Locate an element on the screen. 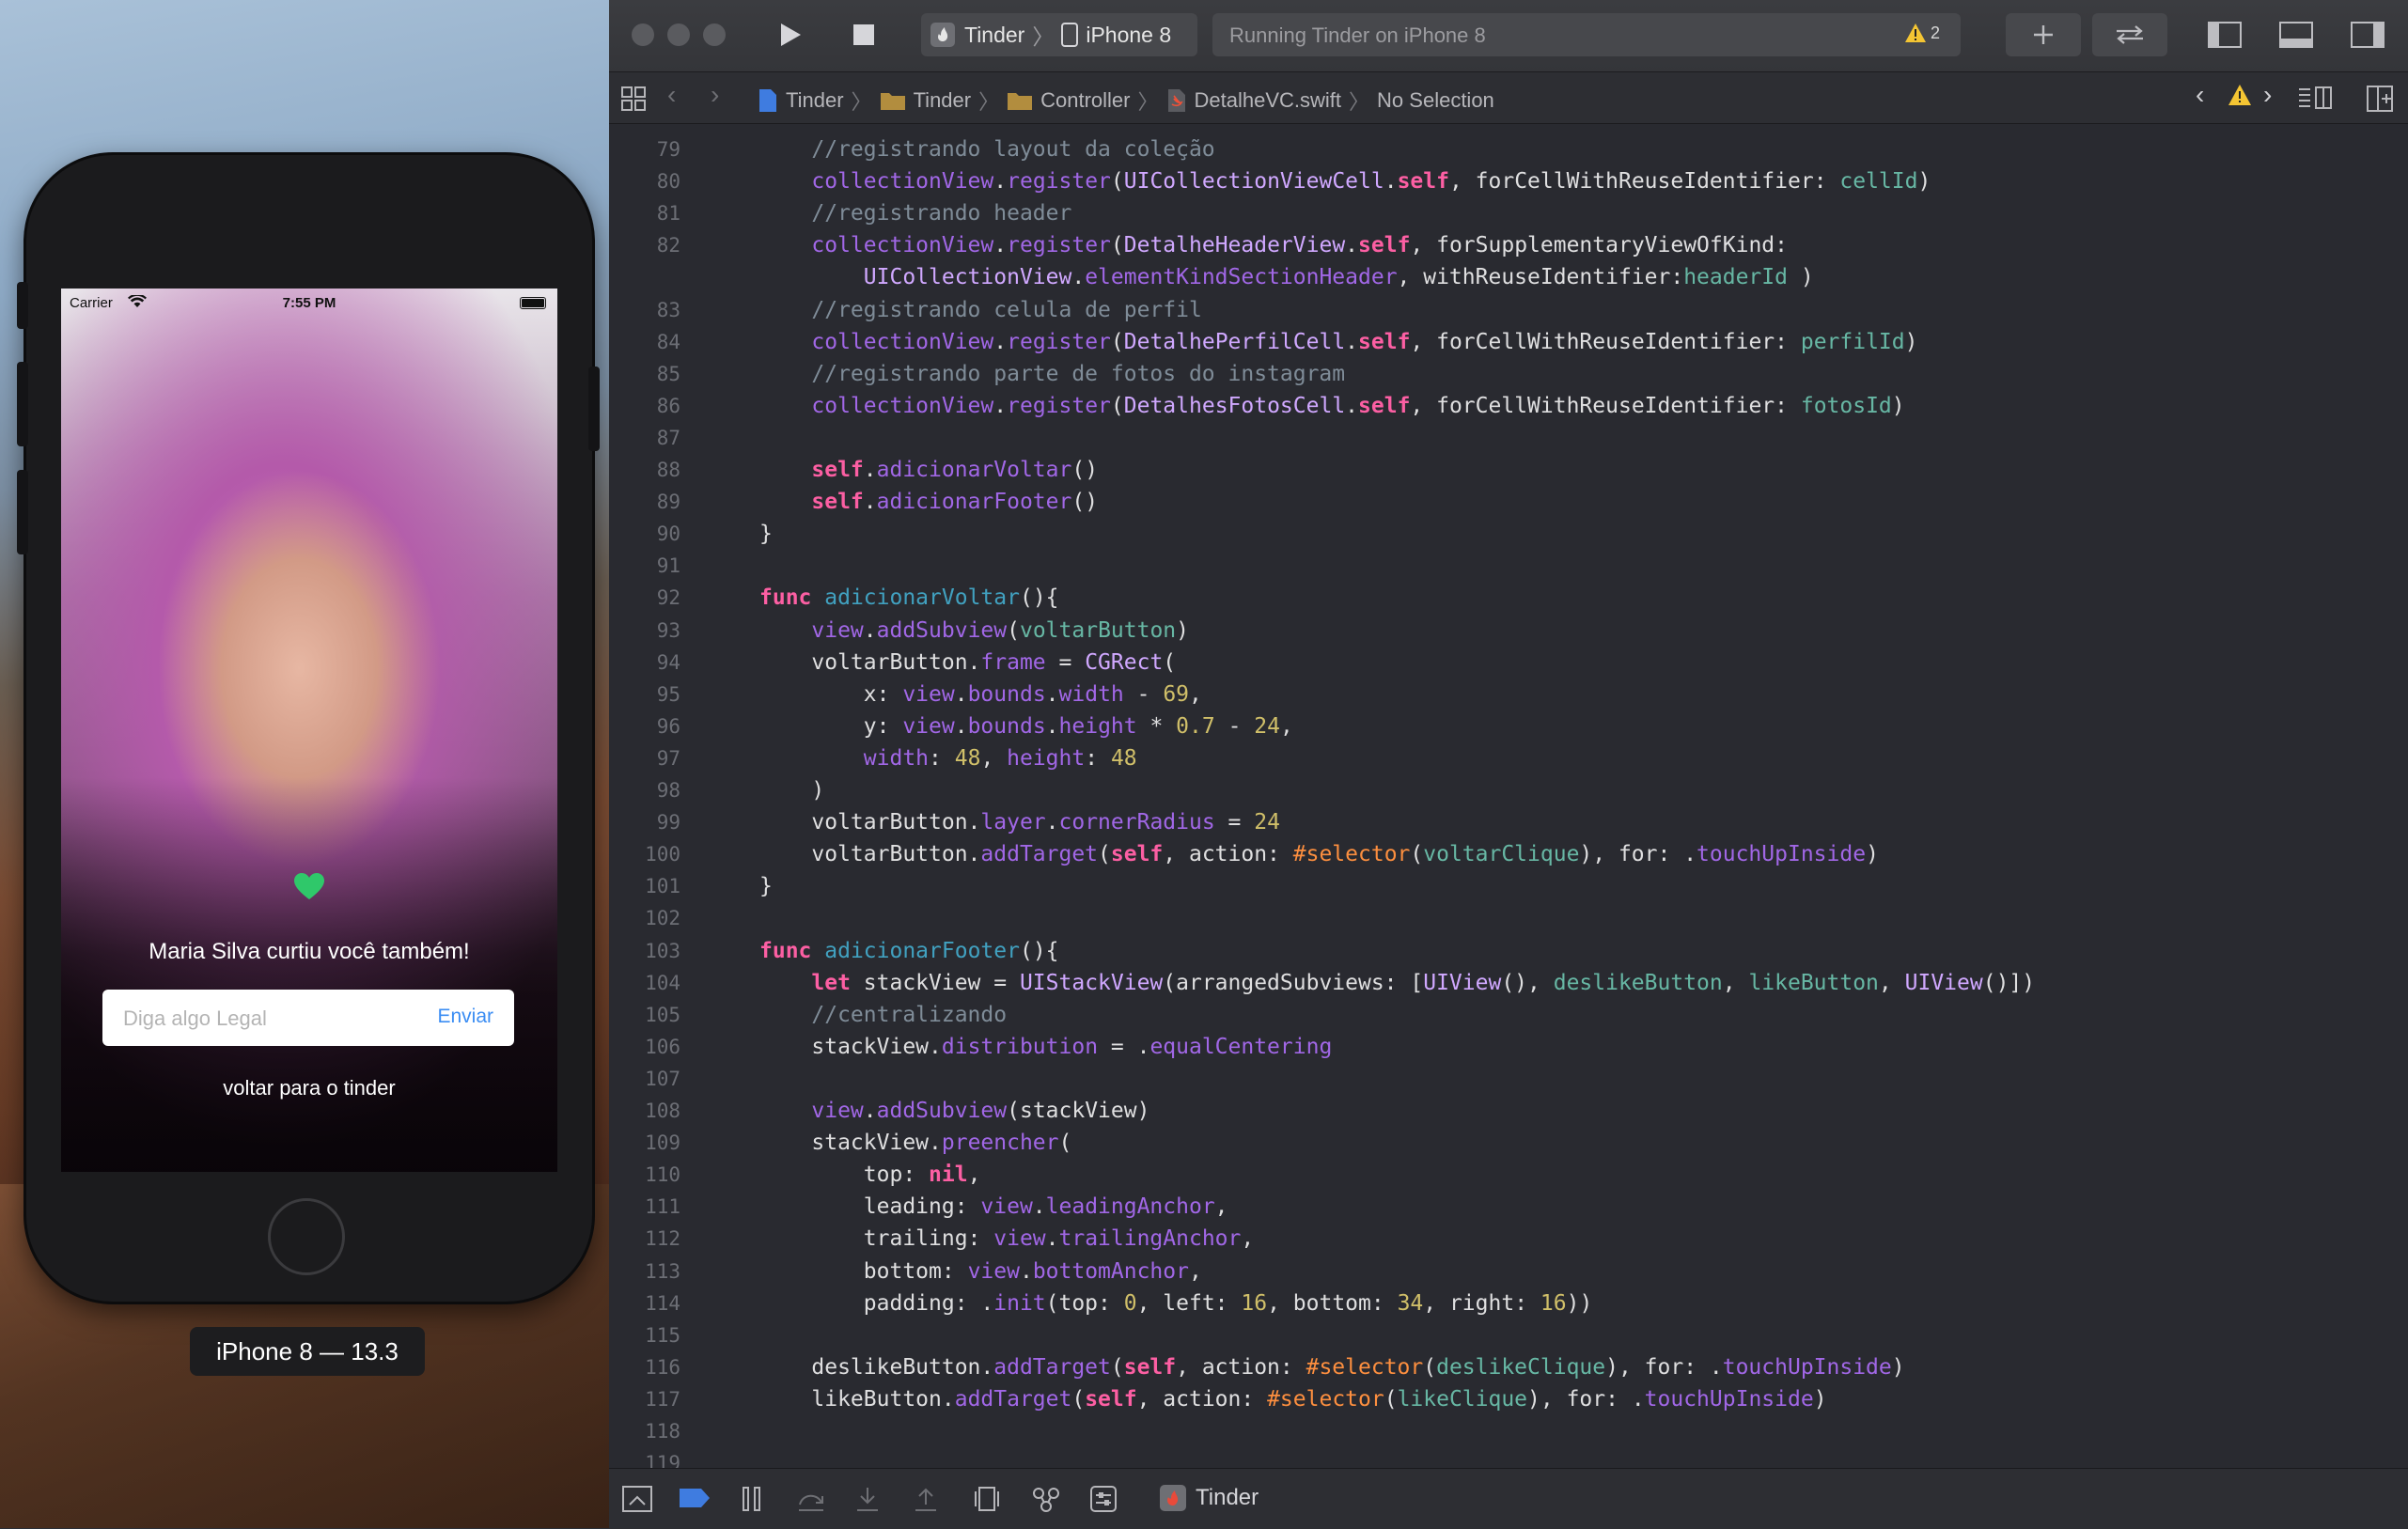  minimize-window-button is located at coordinates (678, 34).